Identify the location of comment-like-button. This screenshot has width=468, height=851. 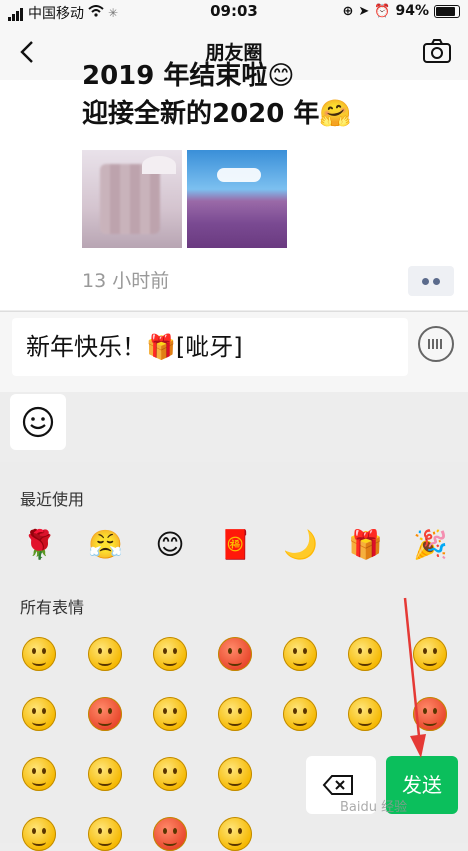
(431, 281).